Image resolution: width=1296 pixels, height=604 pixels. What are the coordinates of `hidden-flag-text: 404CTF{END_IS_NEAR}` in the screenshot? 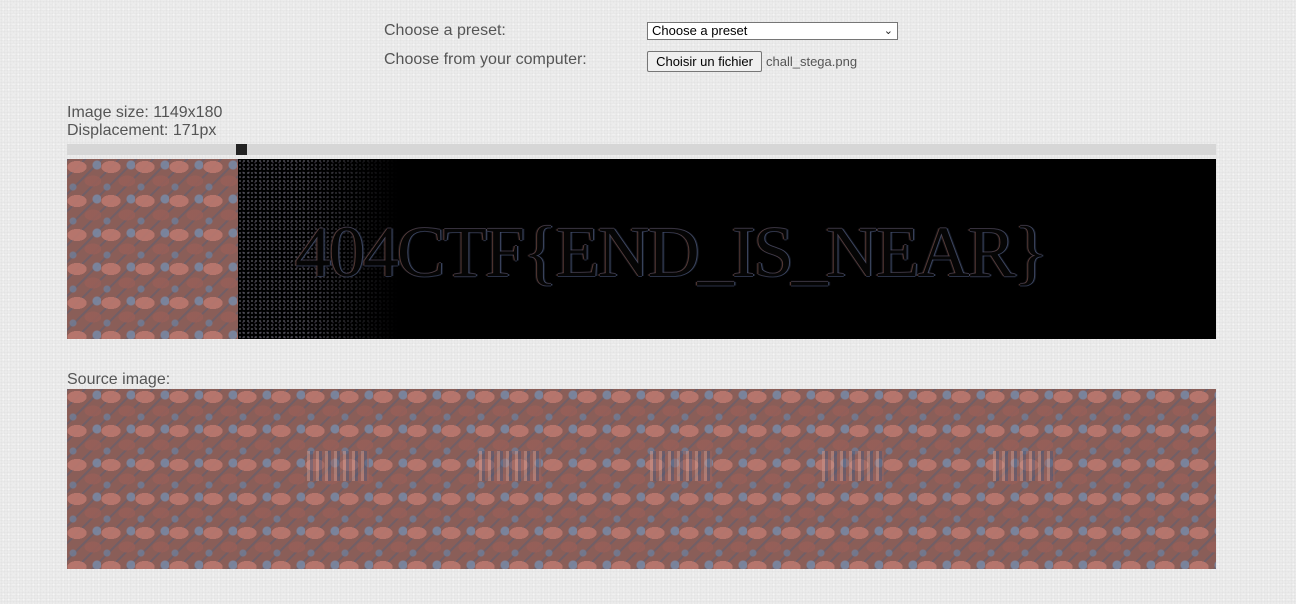 It's located at (671, 252).